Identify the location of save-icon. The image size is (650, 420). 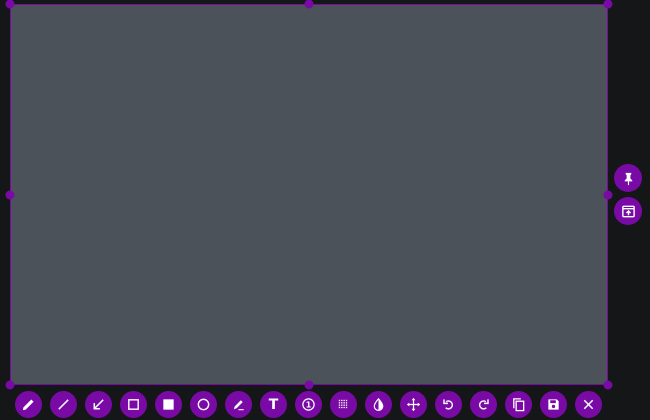
(553, 404).